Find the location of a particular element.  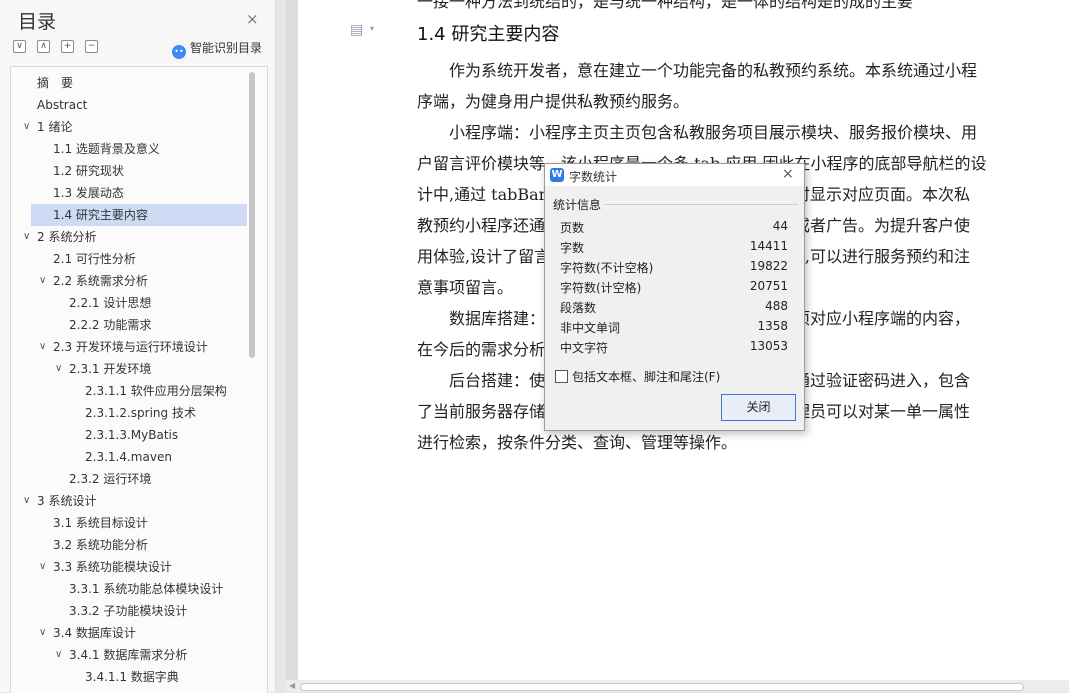

toc-item: 3.3.2 子功能模块设计 is located at coordinates (133, 611).